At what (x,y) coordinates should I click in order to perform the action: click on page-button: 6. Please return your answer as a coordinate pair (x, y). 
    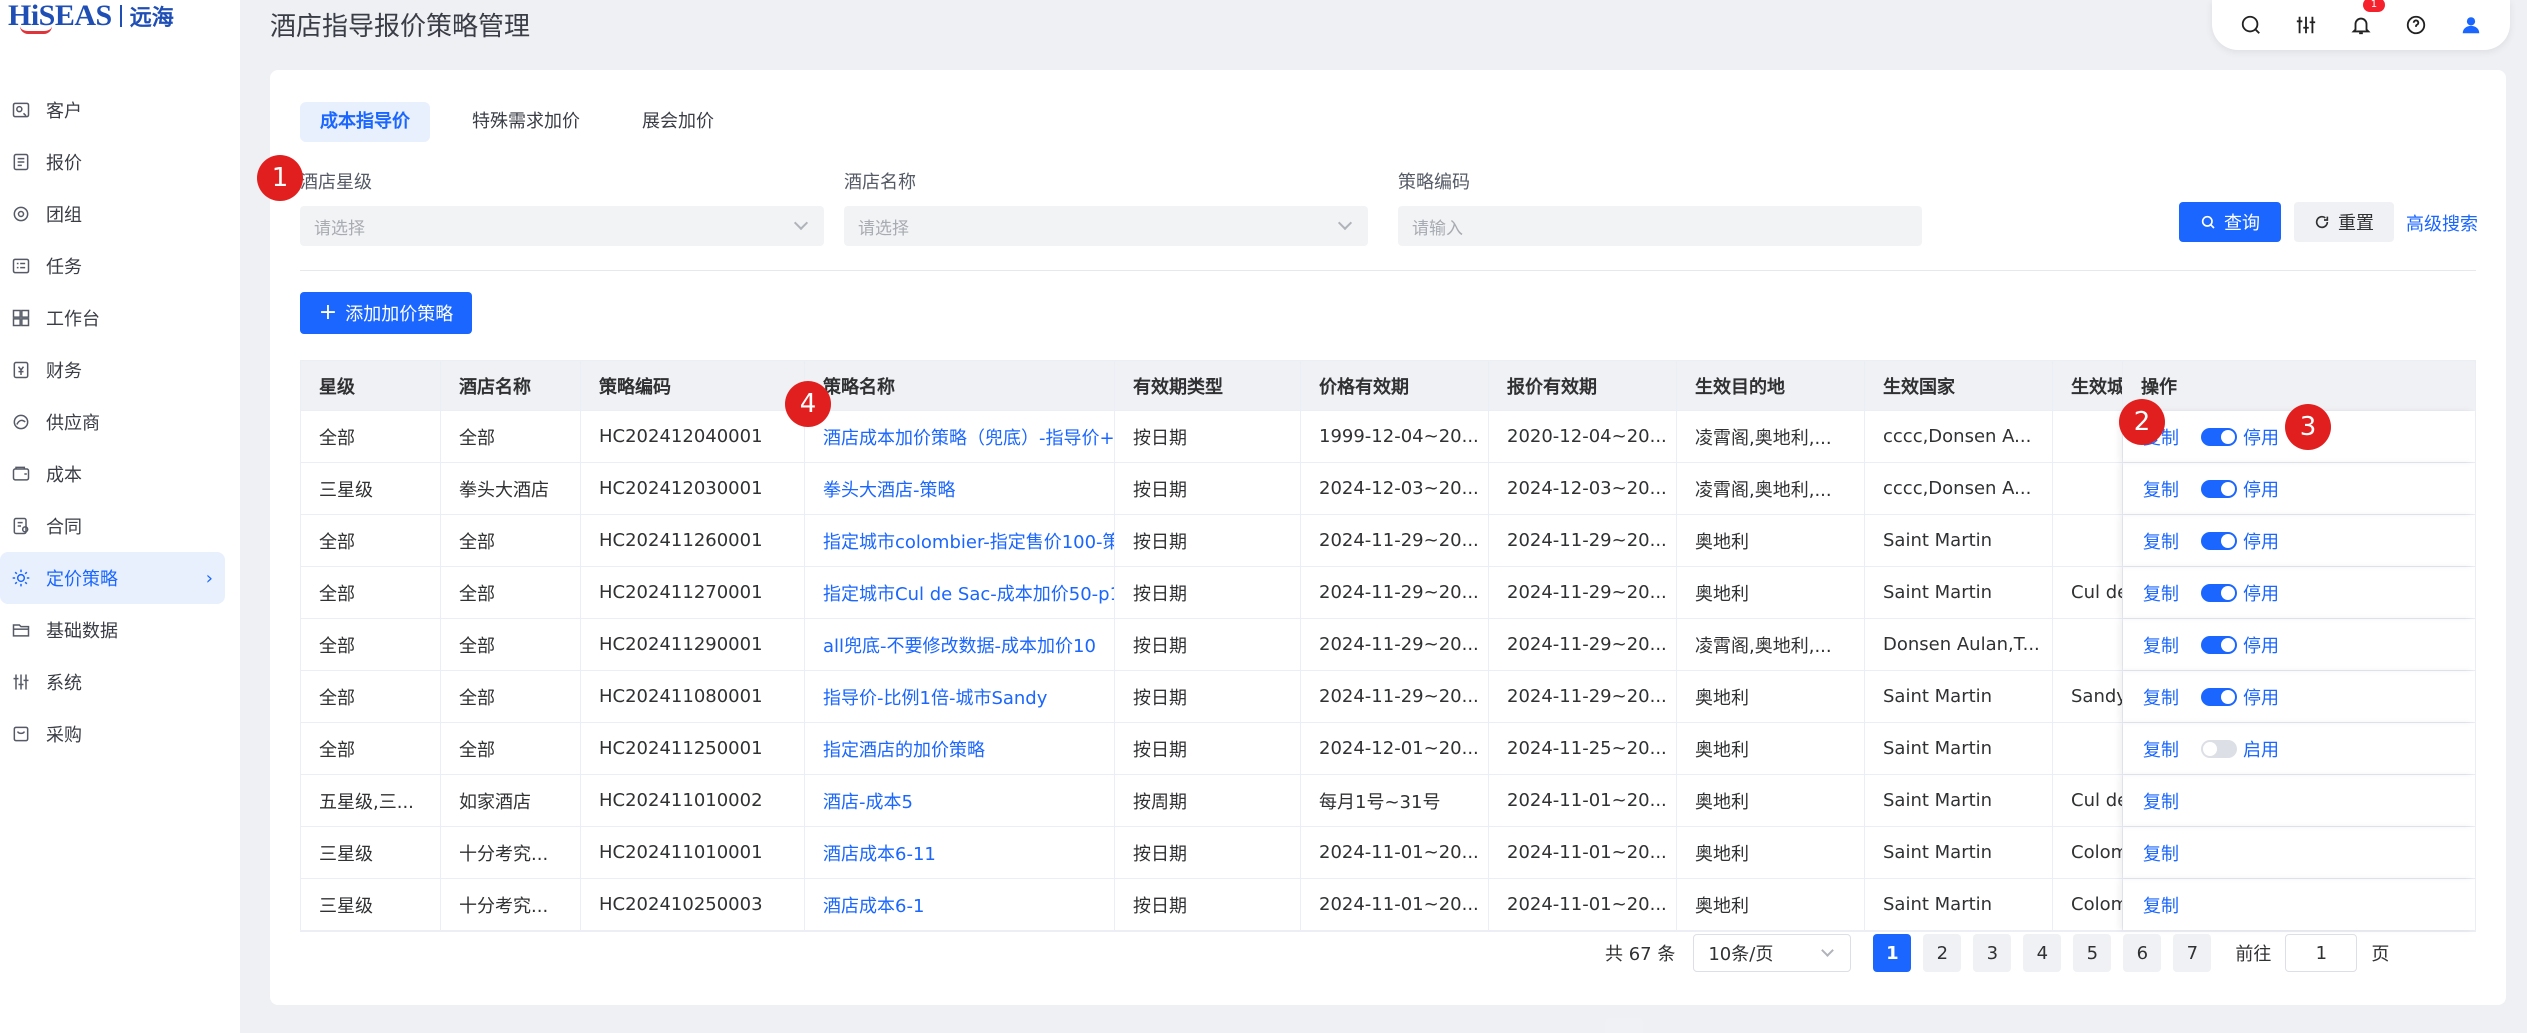
    Looking at the image, I should click on (2142, 953).